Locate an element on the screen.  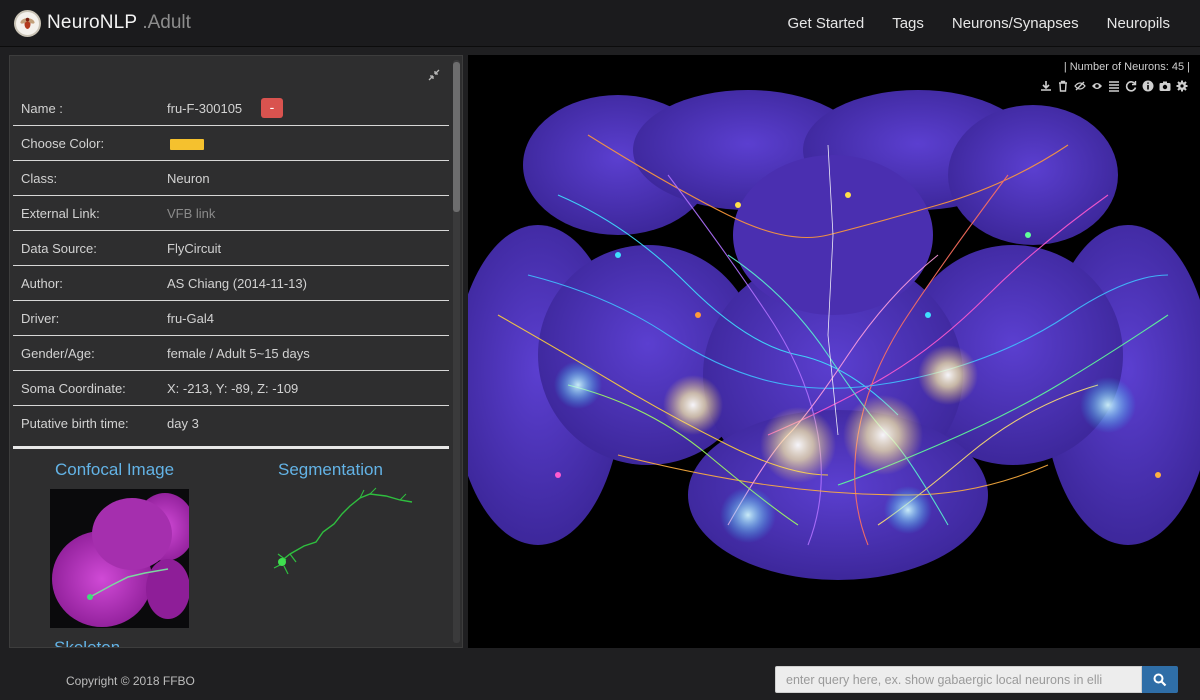
row-color: Choose Color: is located at coordinates (231, 143).